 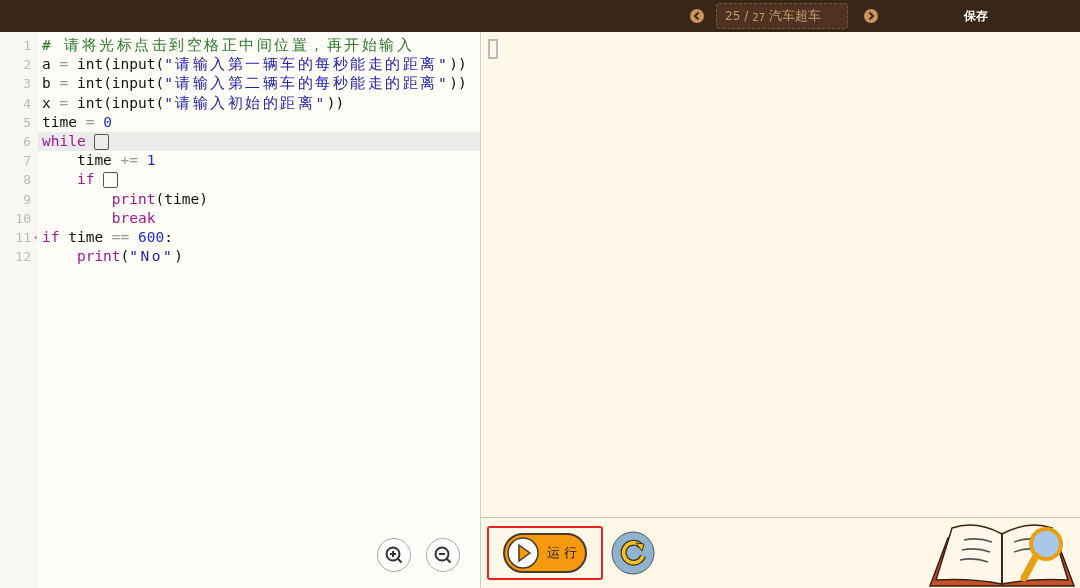 I want to click on line-number: 1, so click(x=27, y=45).